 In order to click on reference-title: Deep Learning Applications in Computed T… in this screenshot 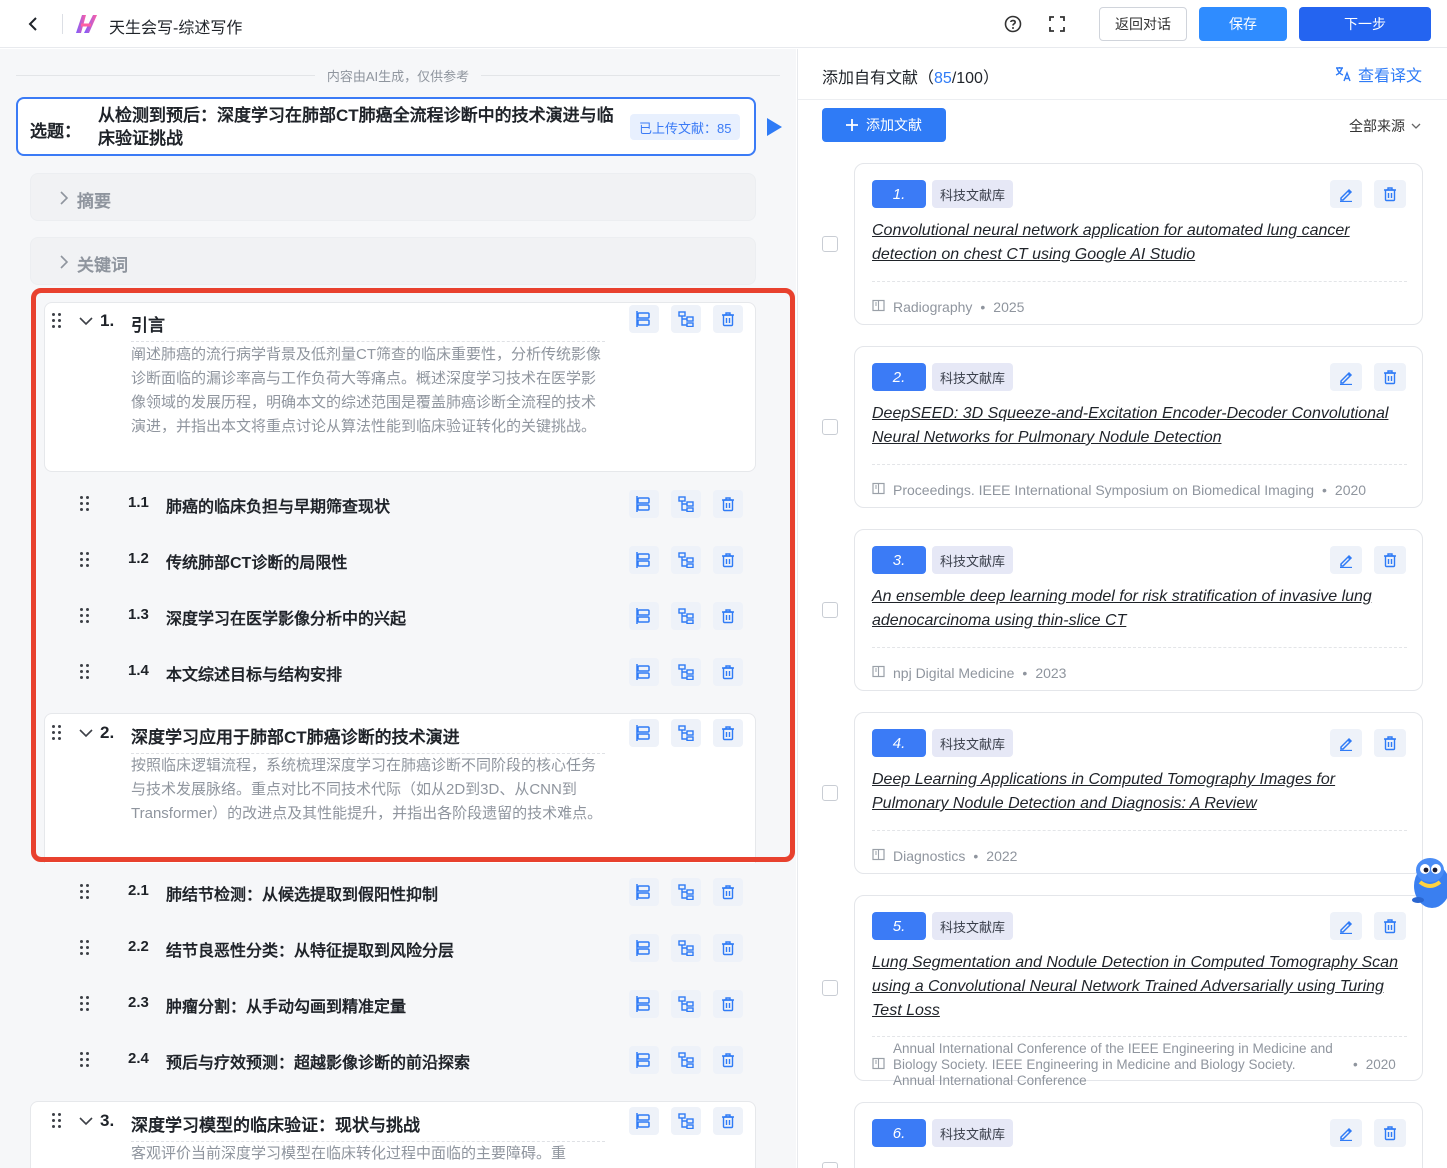, I will do `click(1139, 792)`.